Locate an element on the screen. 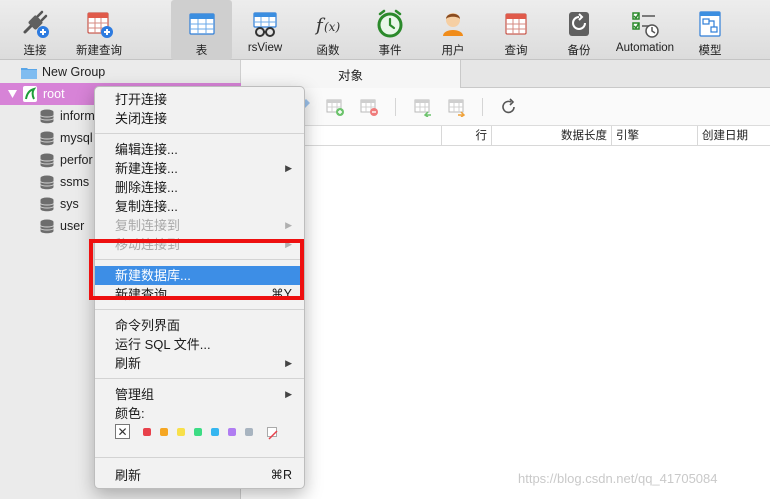  color-swatch-purple is located at coordinates (232, 432).